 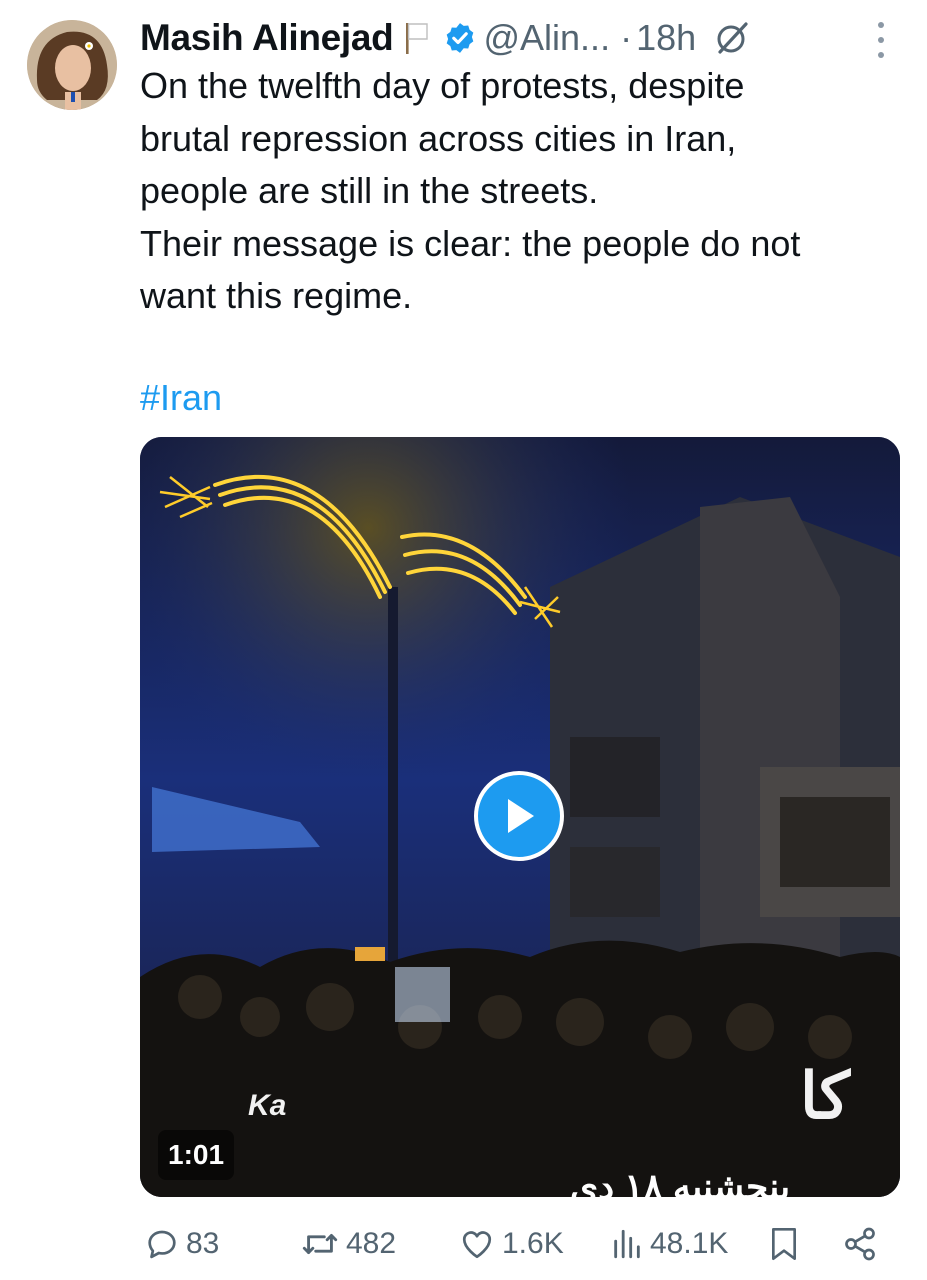 What do you see at coordinates (680, 1182) in the screenshot?
I see `video-caption: پنجشنبه ۱۸ دی` at bounding box center [680, 1182].